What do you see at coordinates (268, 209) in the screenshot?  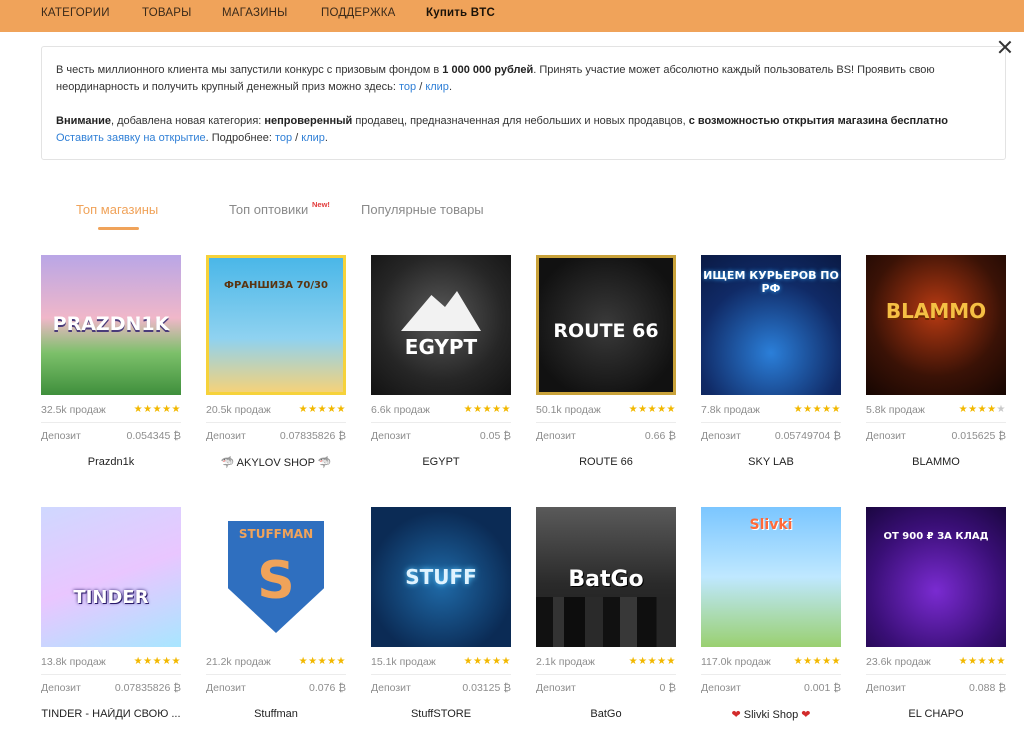 I see `tab-top-wholesale: Топ оптовики` at bounding box center [268, 209].